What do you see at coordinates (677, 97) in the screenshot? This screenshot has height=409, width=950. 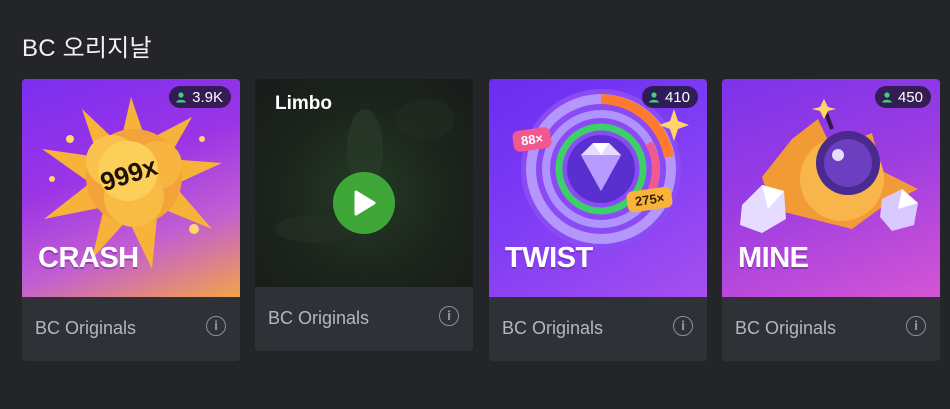 I see `player-count: 410` at bounding box center [677, 97].